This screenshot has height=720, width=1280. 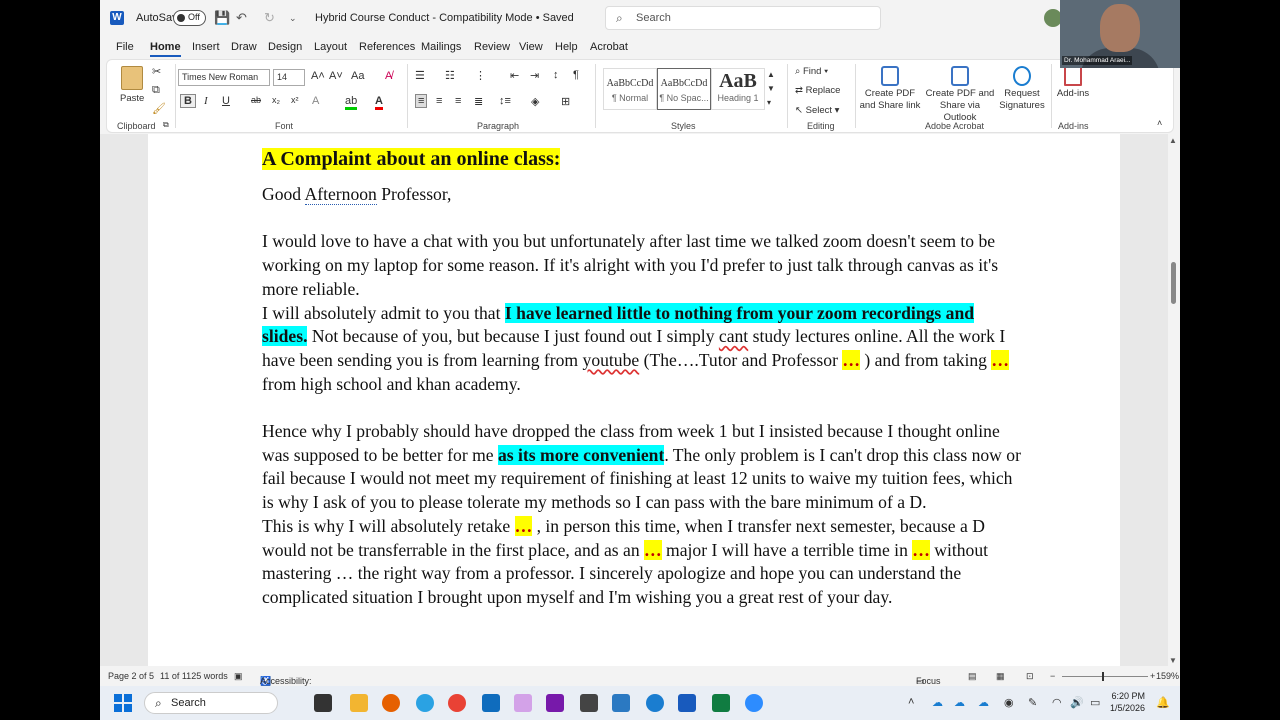 What do you see at coordinates (687, 703) in the screenshot?
I see `word-taskbar-icon` at bounding box center [687, 703].